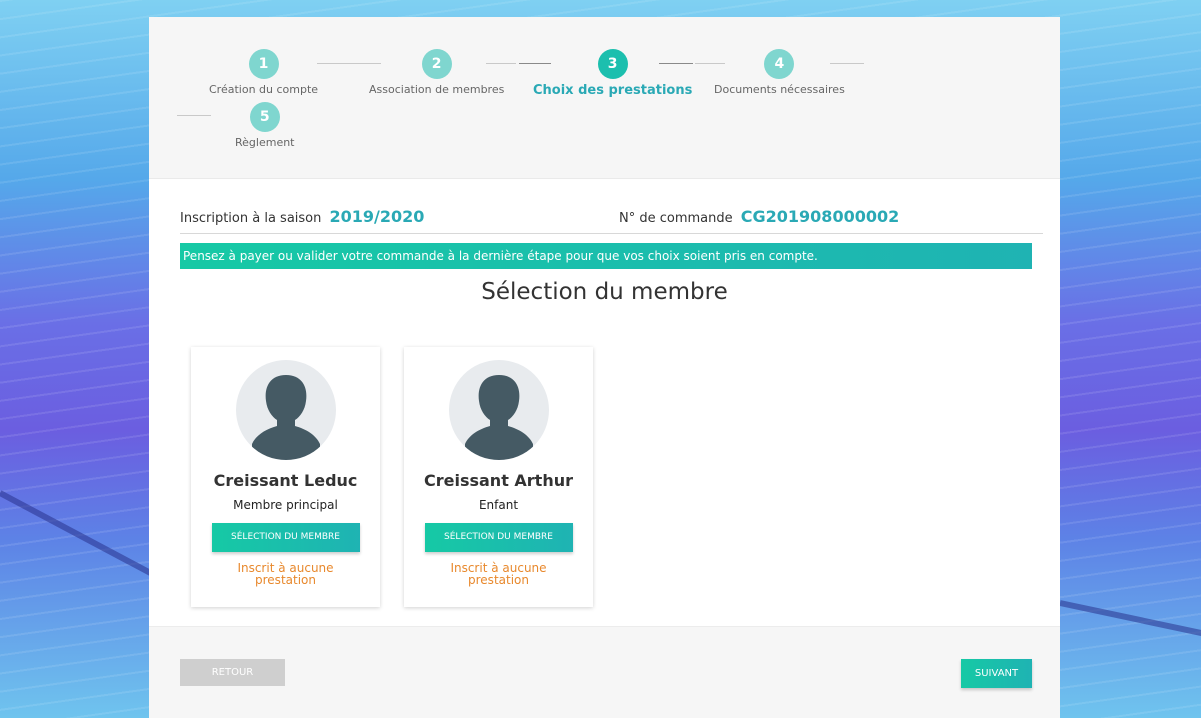  What do you see at coordinates (436, 64) in the screenshot?
I see `step-number: 2` at bounding box center [436, 64].